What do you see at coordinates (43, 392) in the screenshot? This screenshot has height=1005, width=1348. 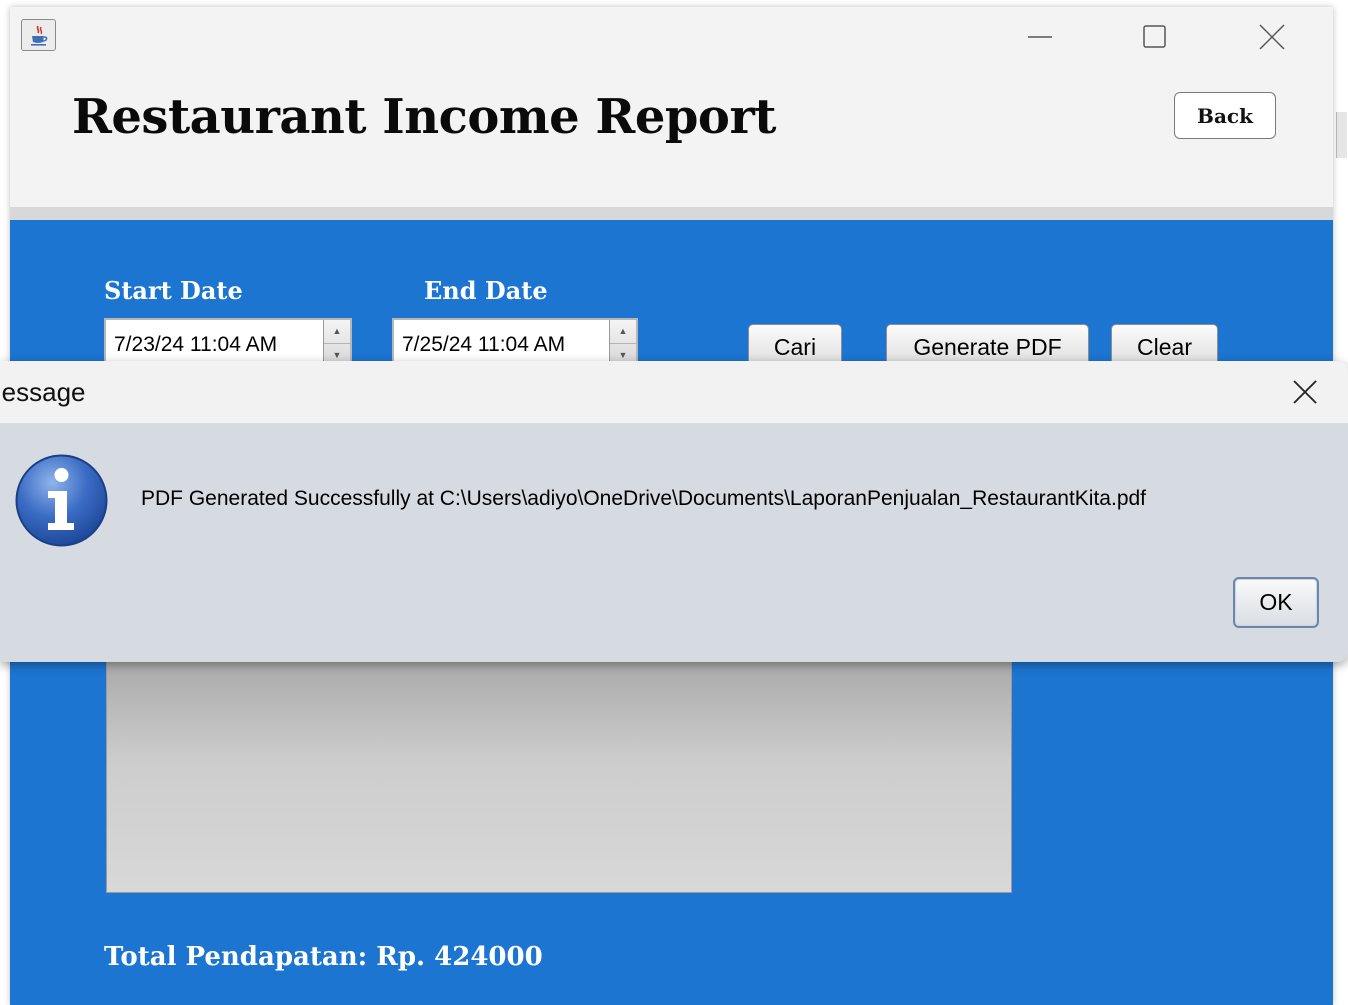 I see `dialog-title: Message` at bounding box center [43, 392].